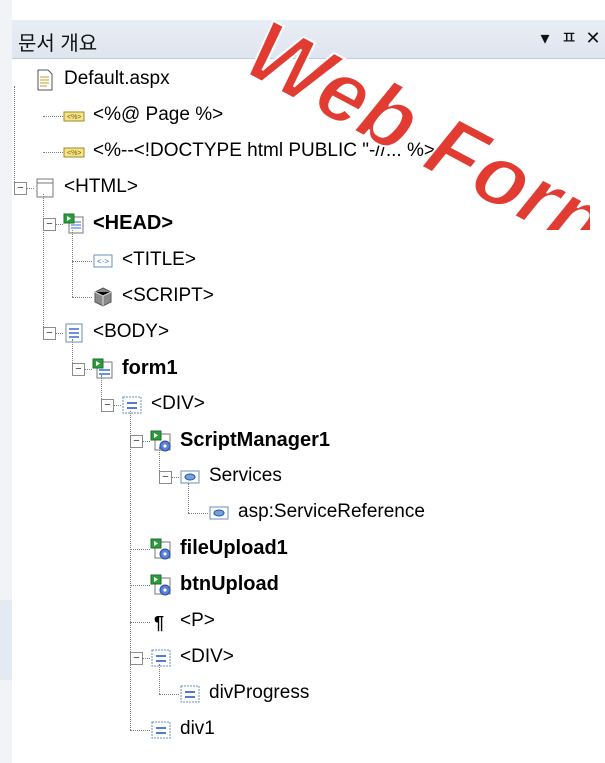  I want to click on tree-node-label: asp:ServiceReference, so click(331, 512).